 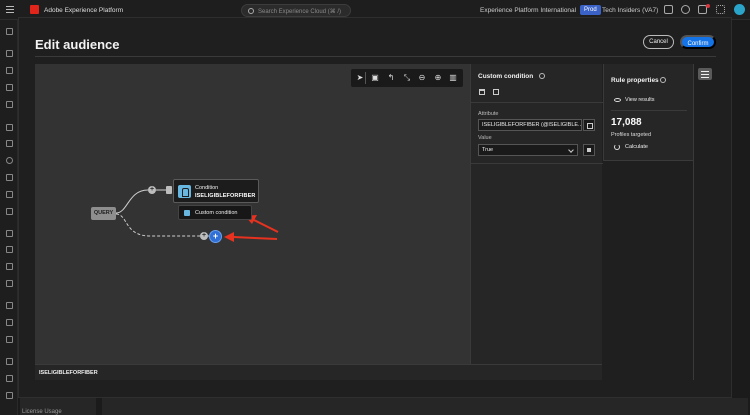 What do you see at coordinates (187, 213) in the screenshot?
I see `custom-condition-icon` at bounding box center [187, 213].